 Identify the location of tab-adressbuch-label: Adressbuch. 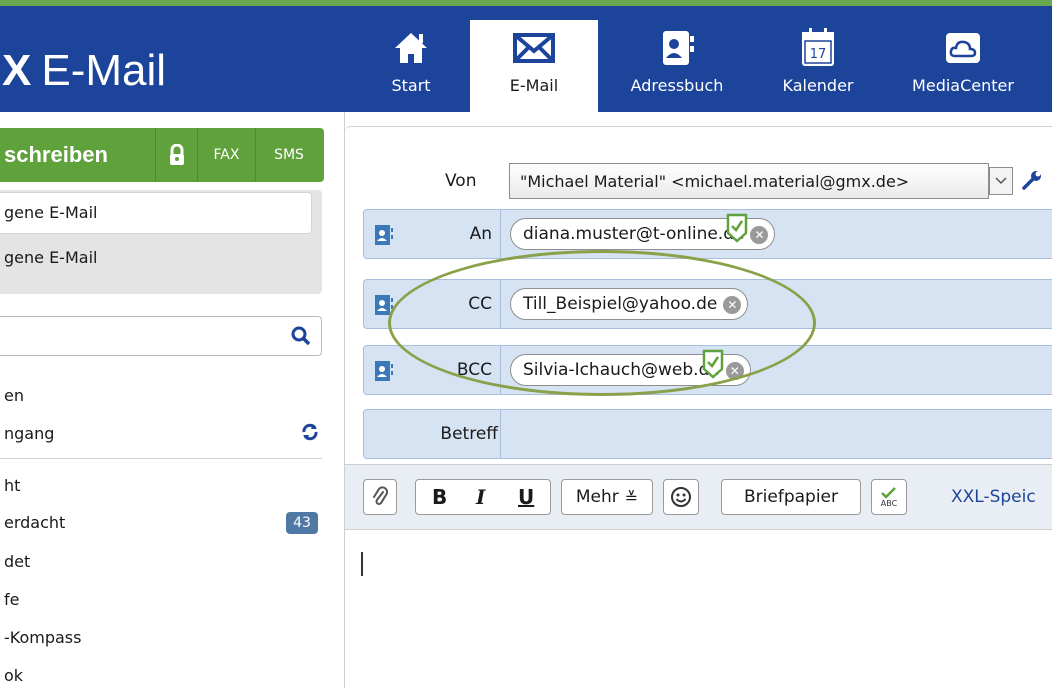
(677, 85).